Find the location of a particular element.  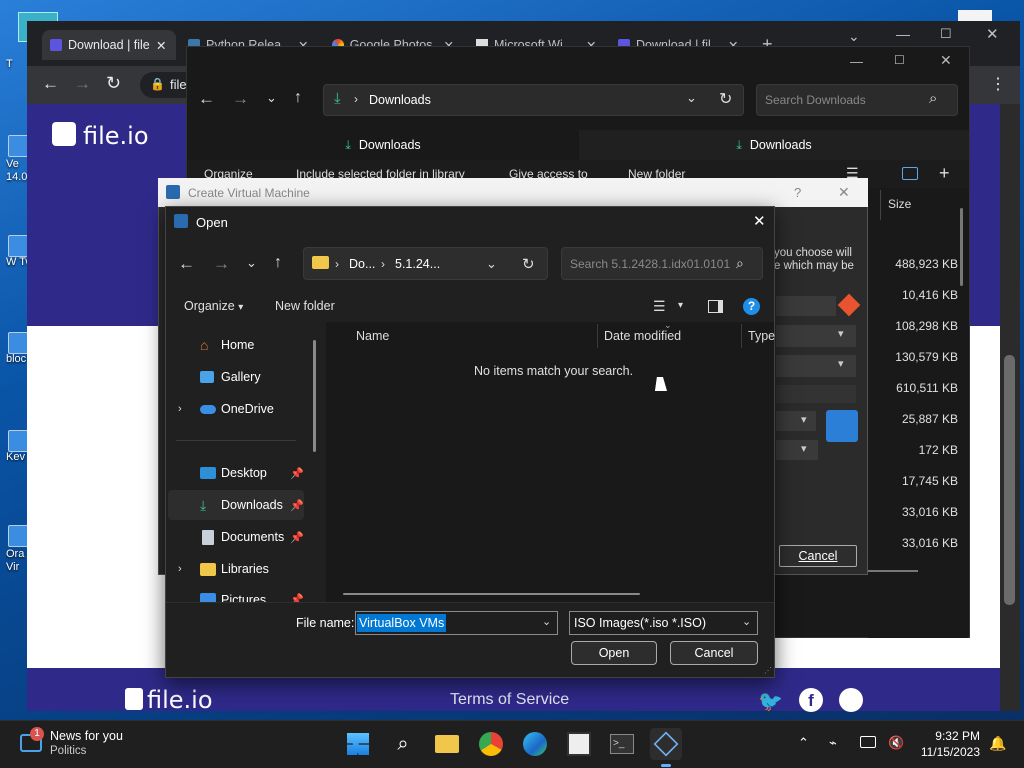

explorer-tab-1: ⤓ Downloads is located at coordinates (383, 145).